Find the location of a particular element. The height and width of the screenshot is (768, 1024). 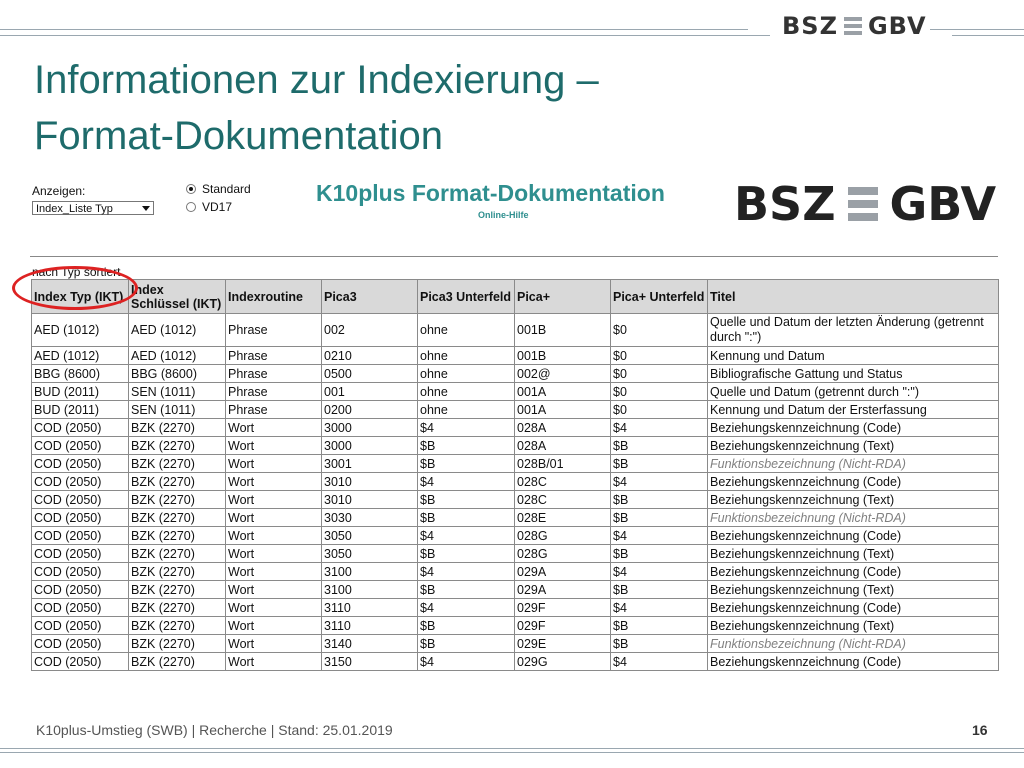

table-cell: $0 is located at coordinates (659, 391).